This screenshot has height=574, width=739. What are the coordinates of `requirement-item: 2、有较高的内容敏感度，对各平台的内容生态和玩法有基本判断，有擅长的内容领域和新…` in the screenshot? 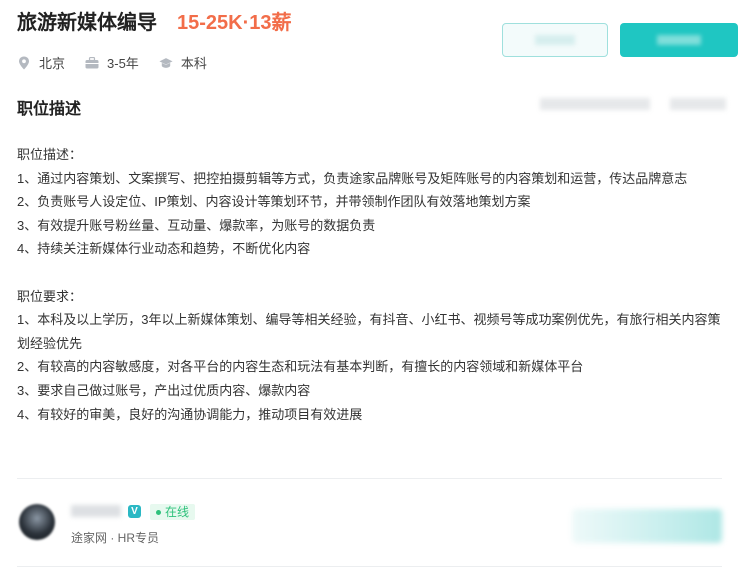 It's located at (300, 367).